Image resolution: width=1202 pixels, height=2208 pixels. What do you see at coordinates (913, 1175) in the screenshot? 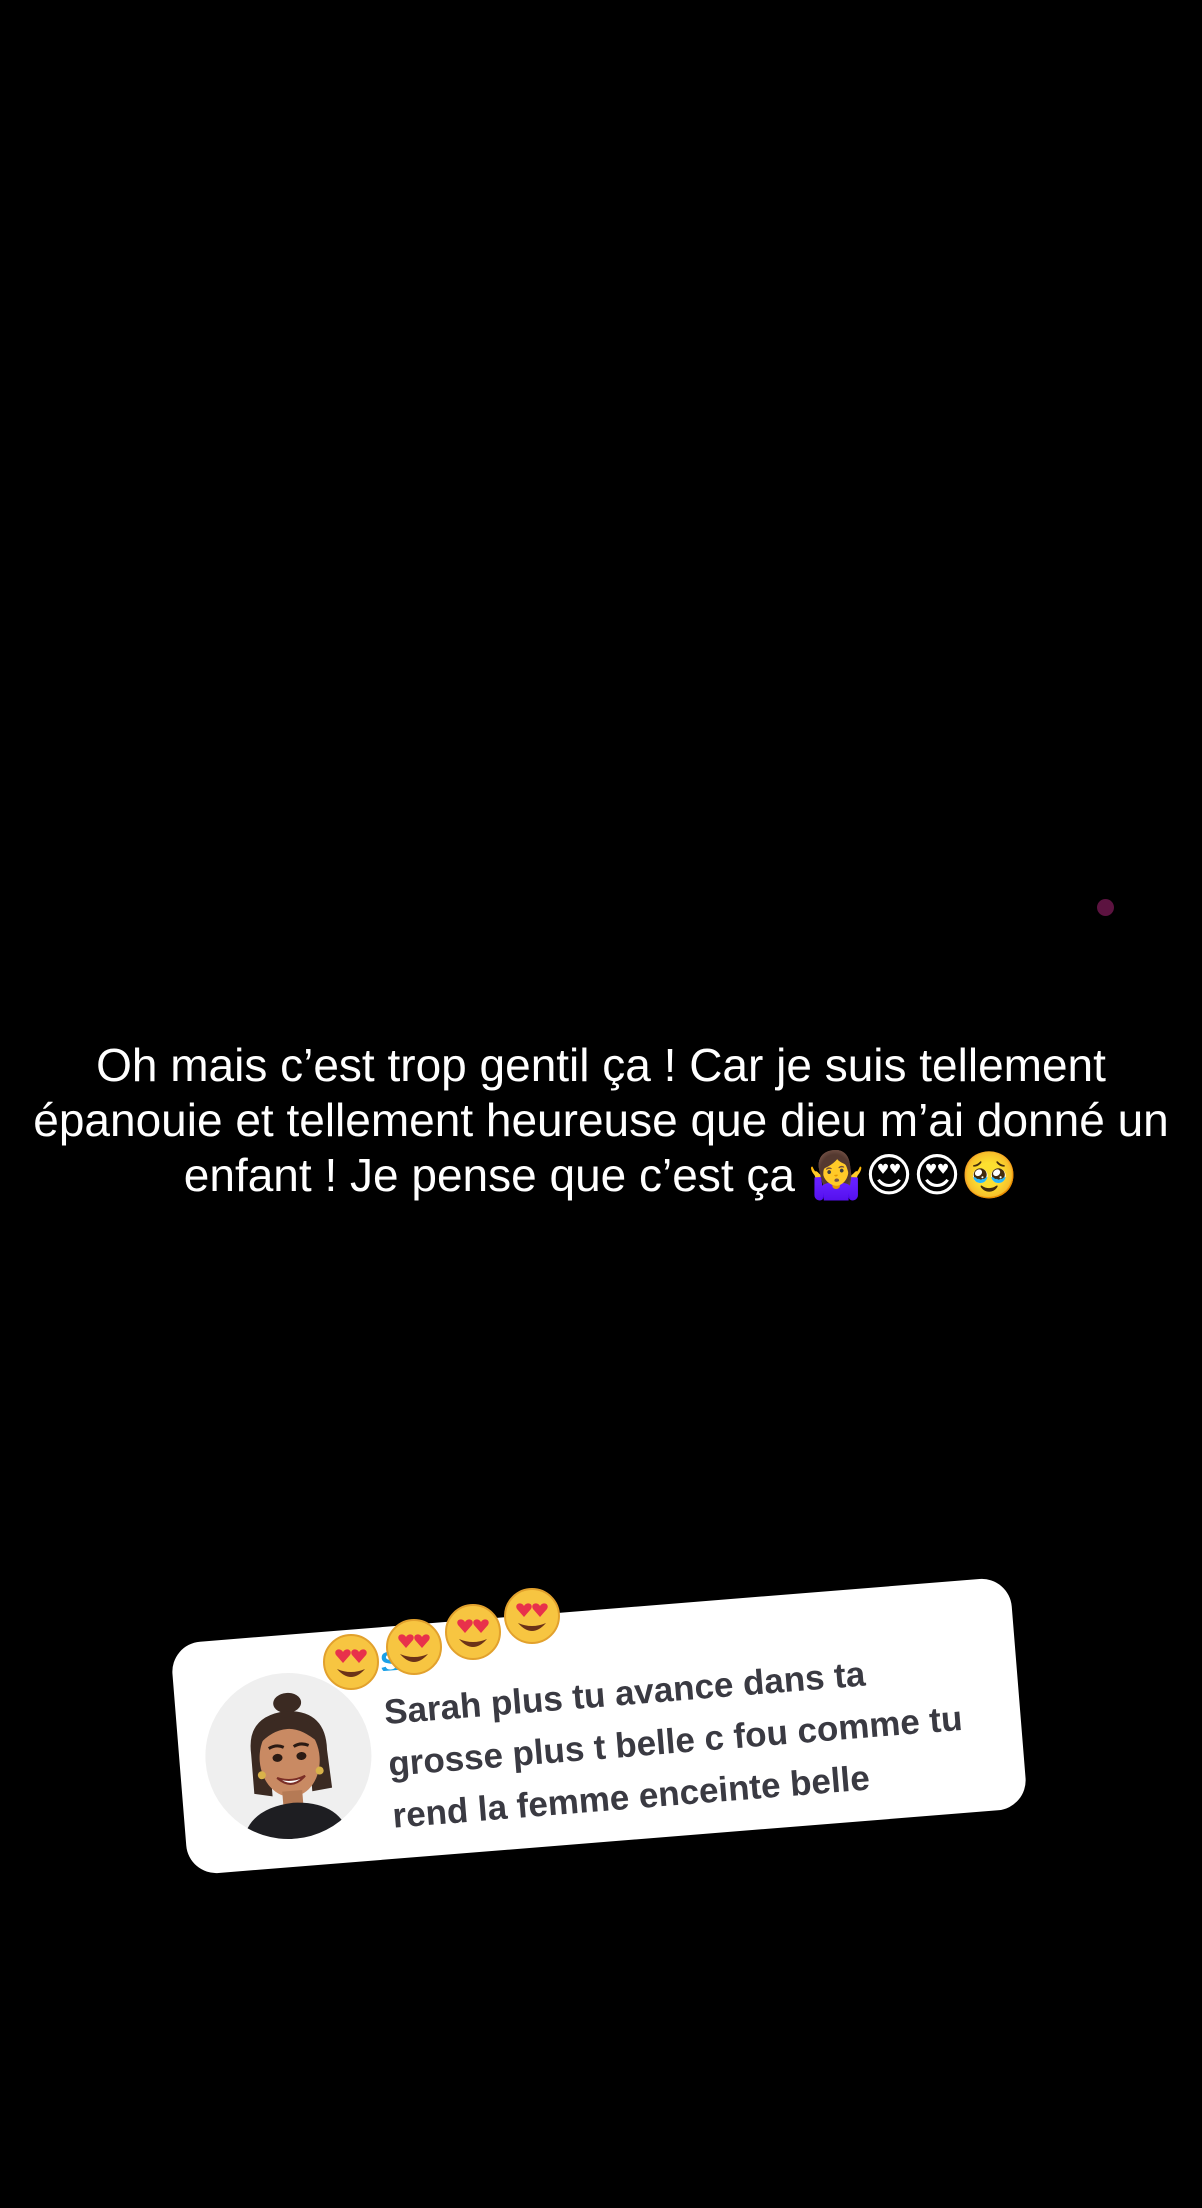
I see `caption-emojis: 🤷‍♀️😍😍🥹` at bounding box center [913, 1175].